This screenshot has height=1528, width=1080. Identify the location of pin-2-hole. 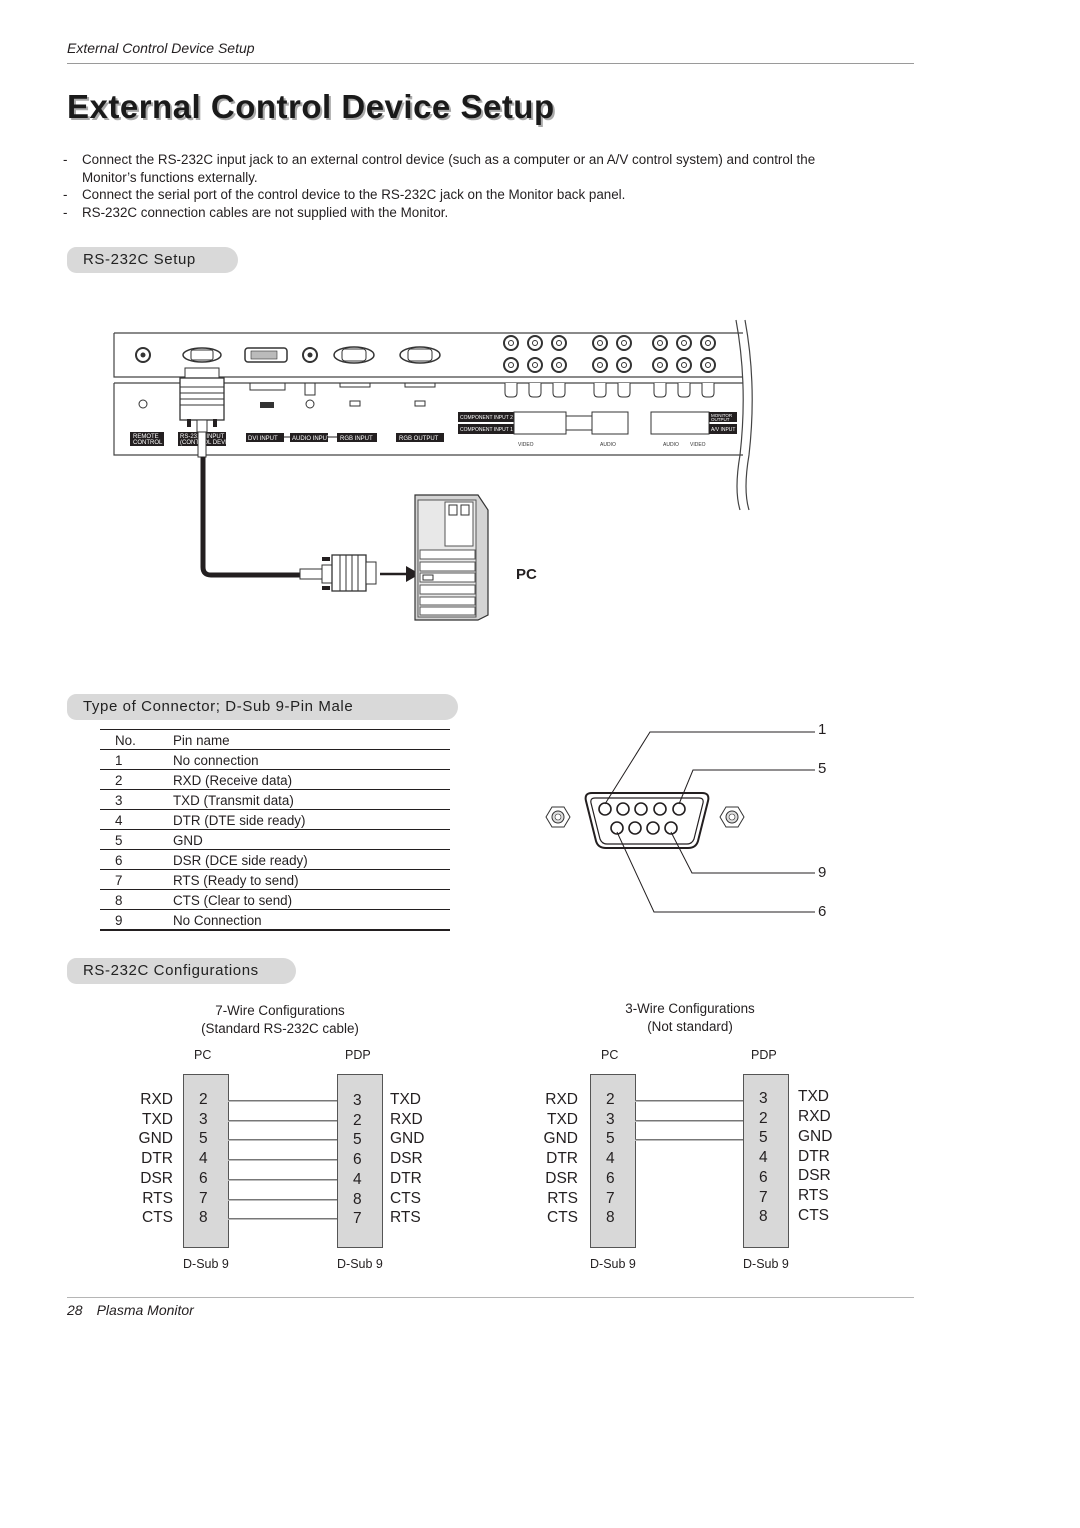
(623, 809).